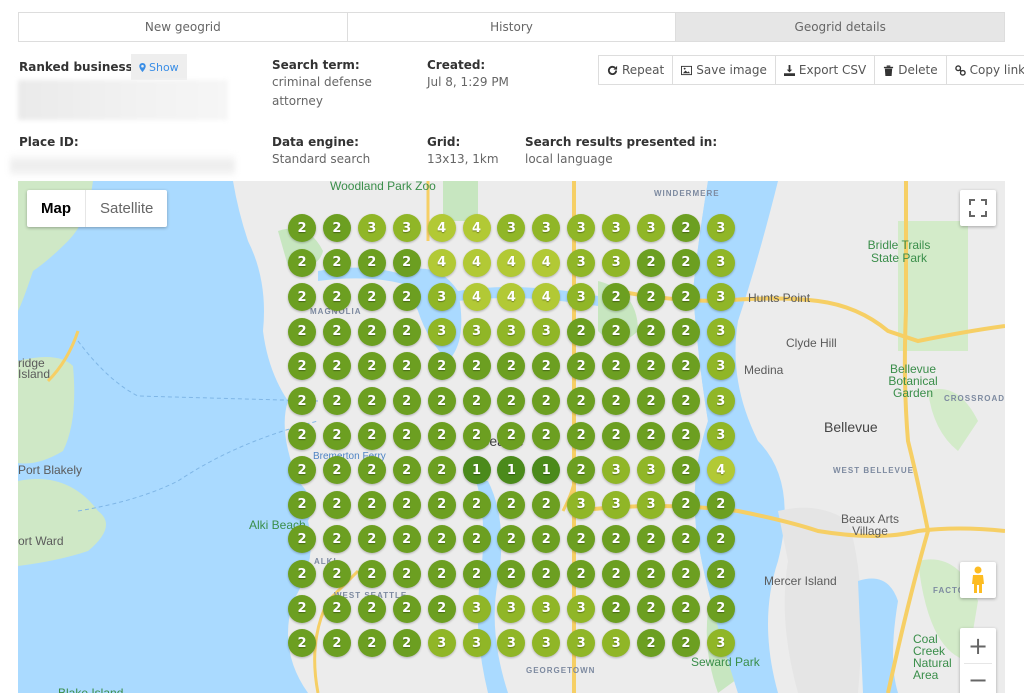  What do you see at coordinates (840, 27) in the screenshot?
I see `tab-geogrid-details: Geogrid details` at bounding box center [840, 27].